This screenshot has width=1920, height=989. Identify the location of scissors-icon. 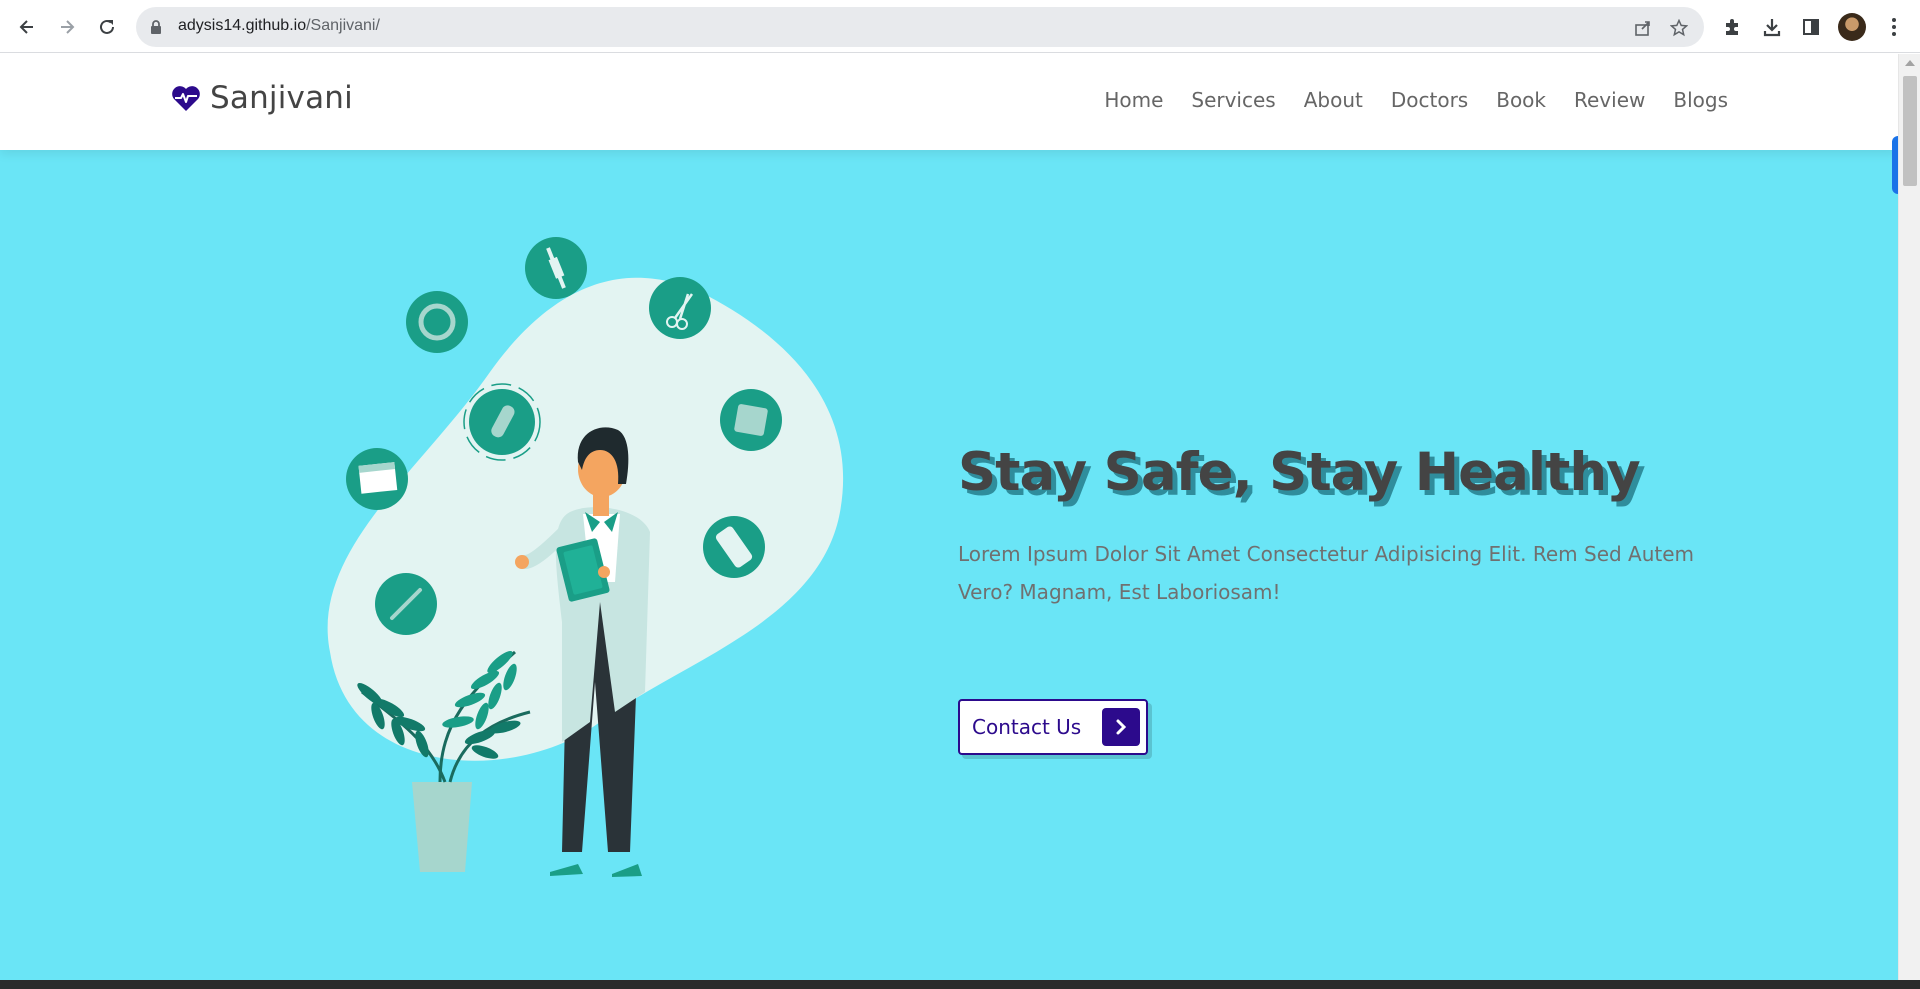
(680, 308).